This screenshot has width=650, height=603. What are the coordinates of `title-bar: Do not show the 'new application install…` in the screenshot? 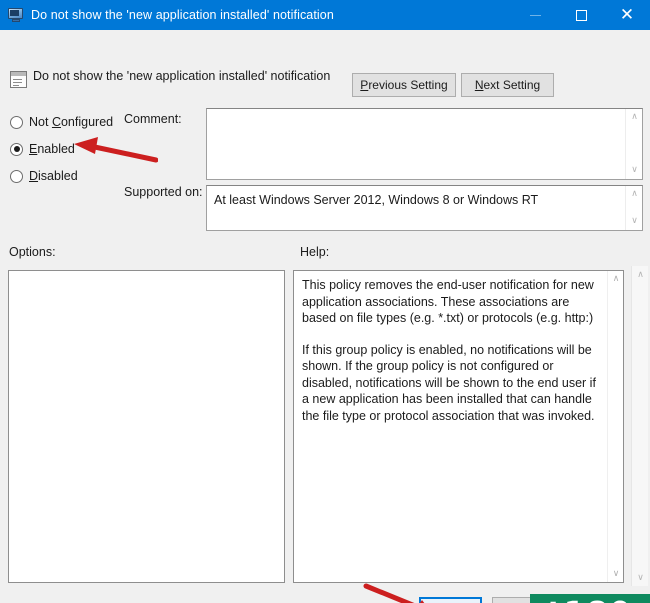 It's located at (325, 15).